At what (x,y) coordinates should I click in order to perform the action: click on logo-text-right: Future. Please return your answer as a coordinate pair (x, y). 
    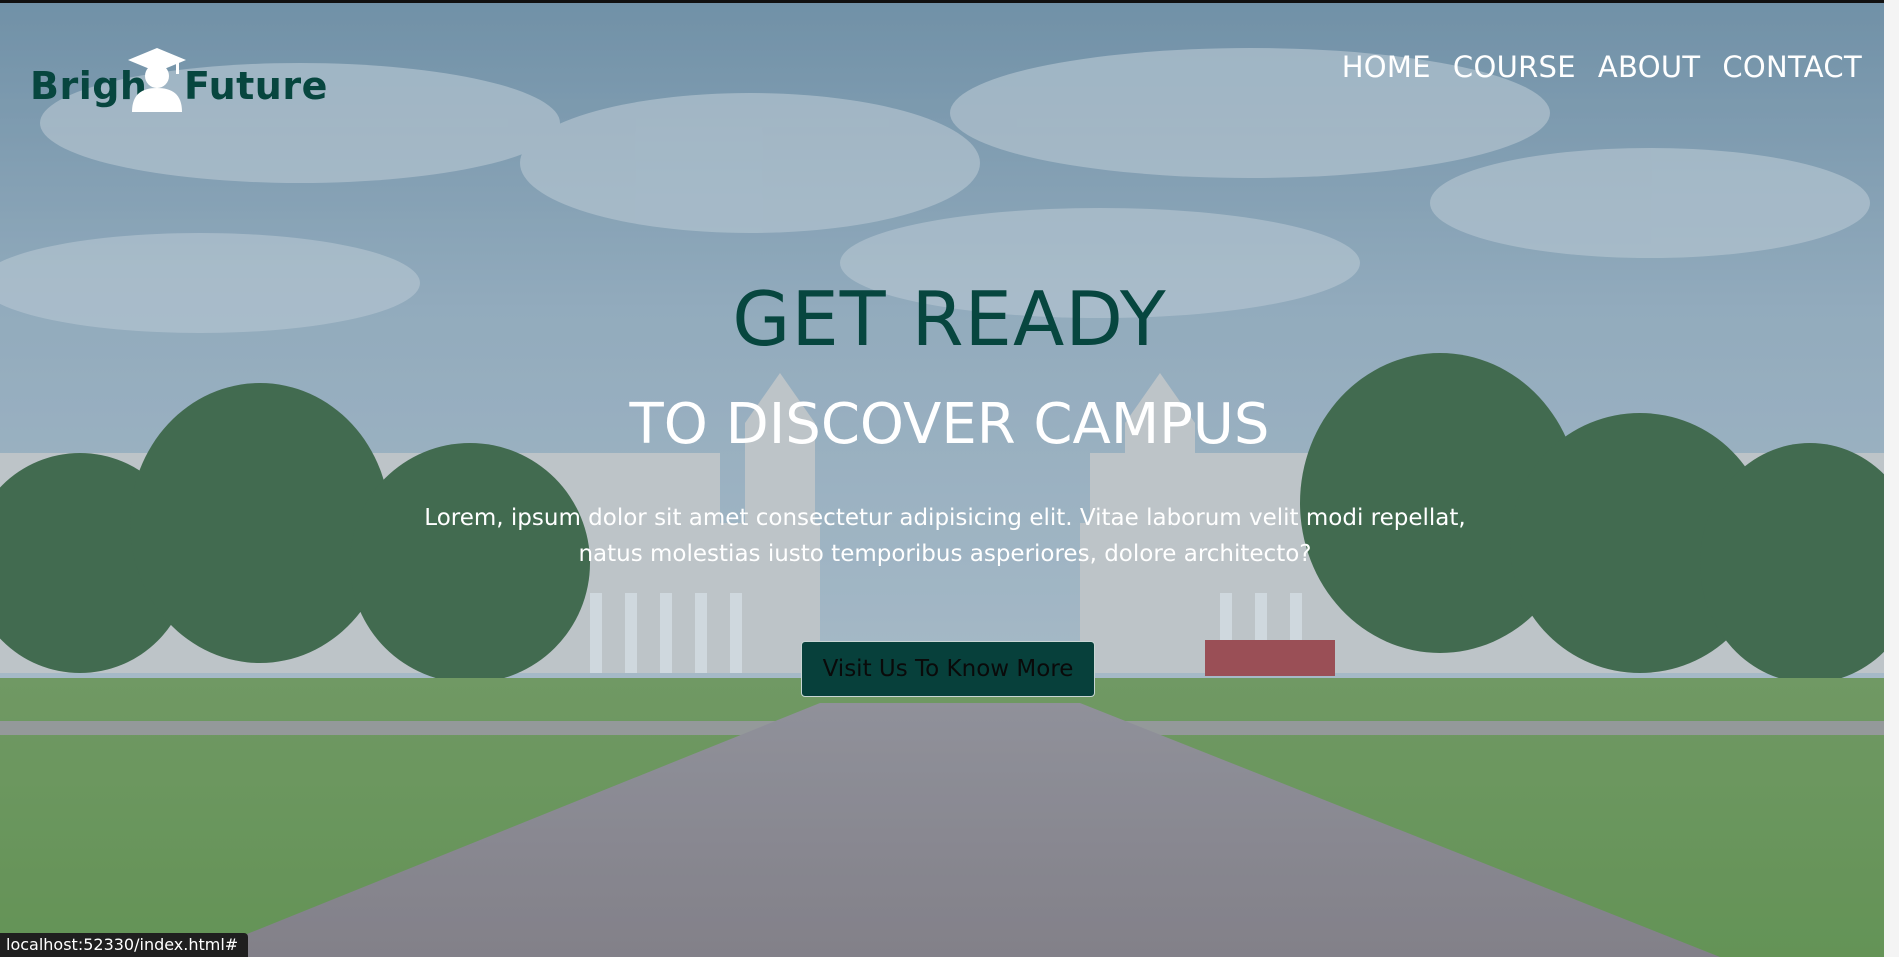
    Looking at the image, I should click on (256, 86).